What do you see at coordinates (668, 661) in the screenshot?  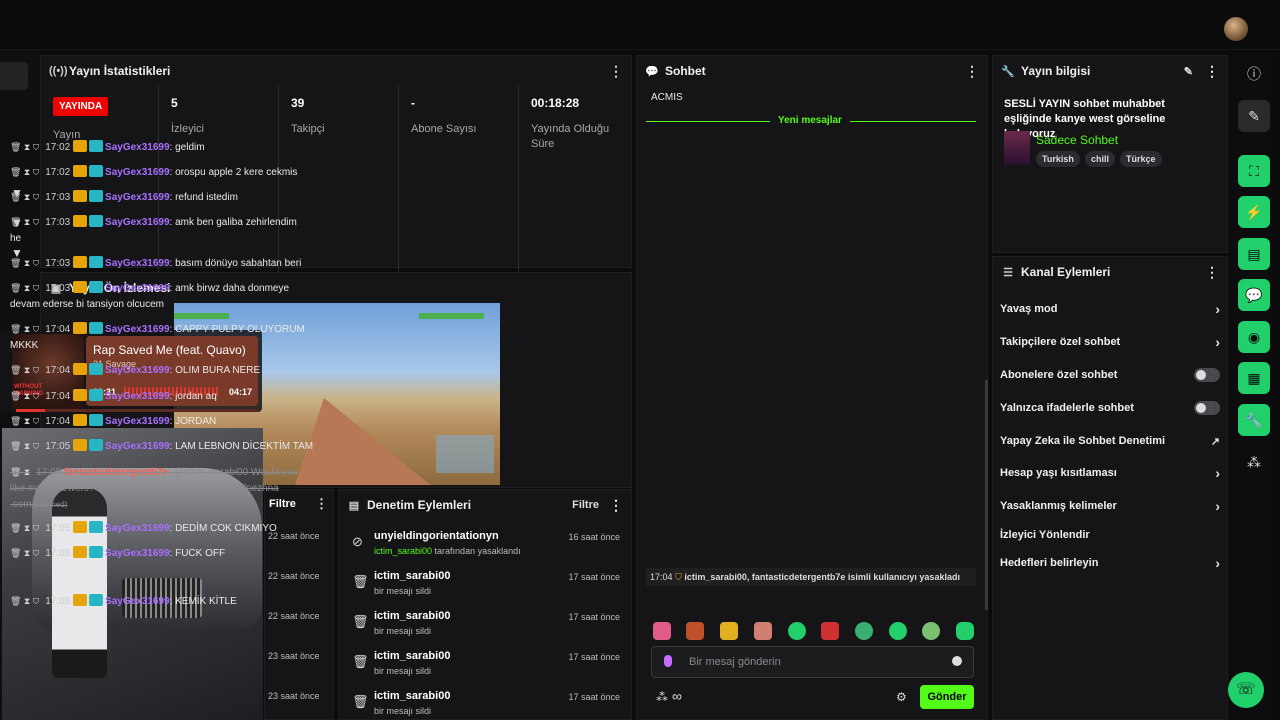 I see `microphone-icon` at bounding box center [668, 661].